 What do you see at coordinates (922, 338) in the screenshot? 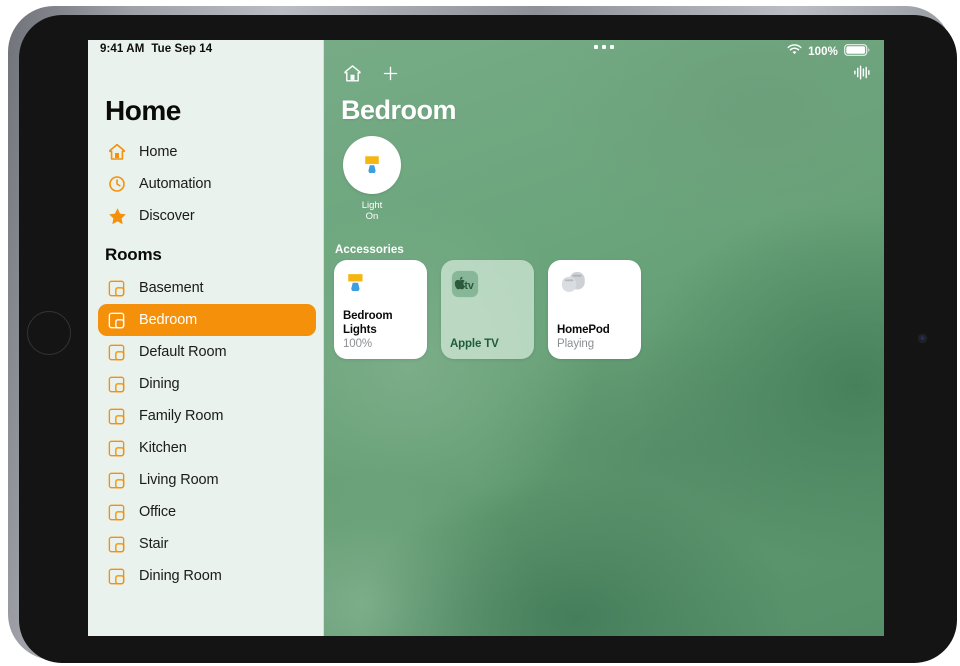
I see `front-camera-icon` at bounding box center [922, 338].